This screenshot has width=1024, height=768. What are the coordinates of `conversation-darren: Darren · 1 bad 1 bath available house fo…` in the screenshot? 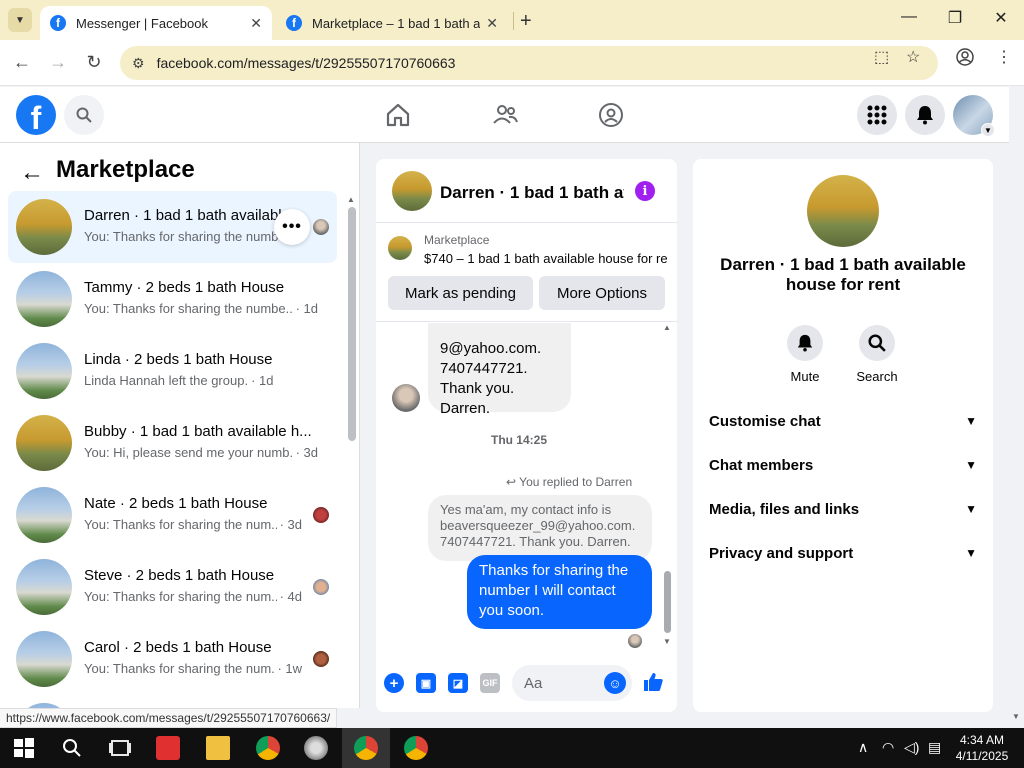 It's located at (172, 227).